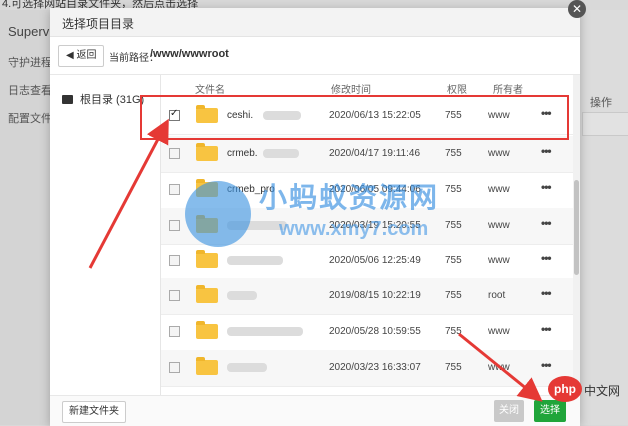 The height and width of the screenshot is (426, 628). I want to click on file-mtime: 2020/05/28 10:59:55, so click(375, 331).